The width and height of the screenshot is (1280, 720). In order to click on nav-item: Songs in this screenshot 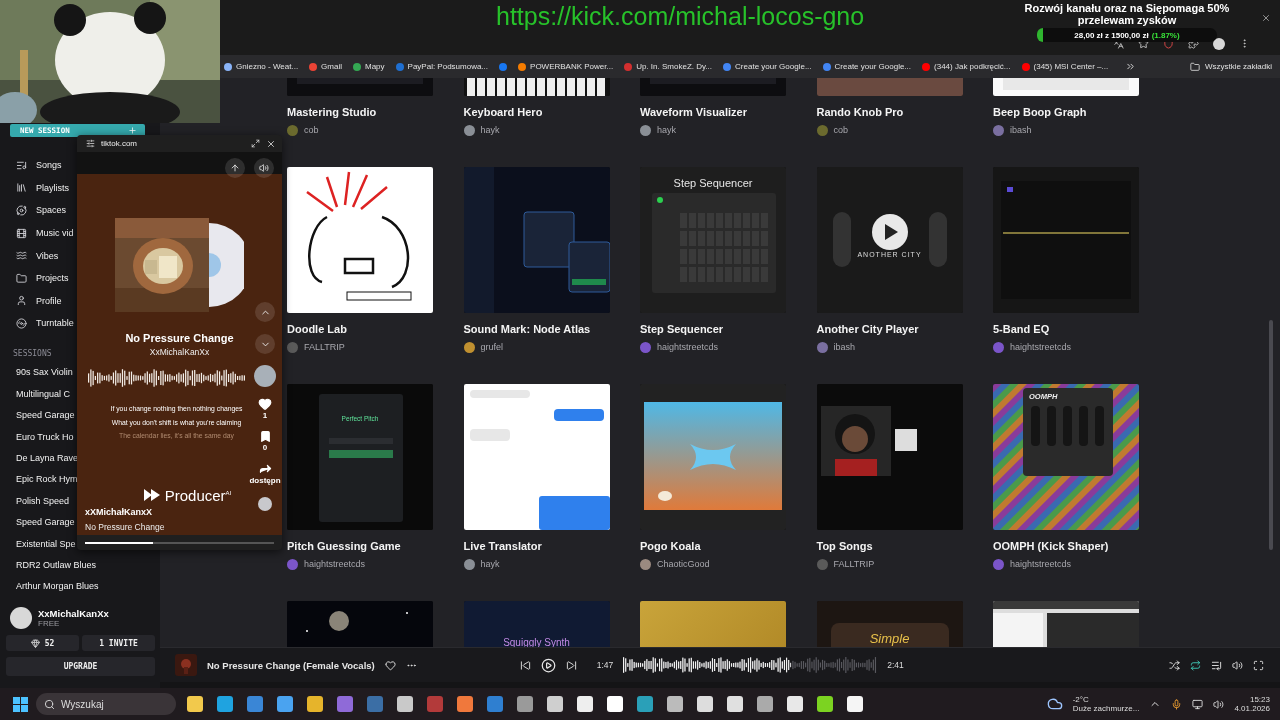, I will do `click(39, 165)`.